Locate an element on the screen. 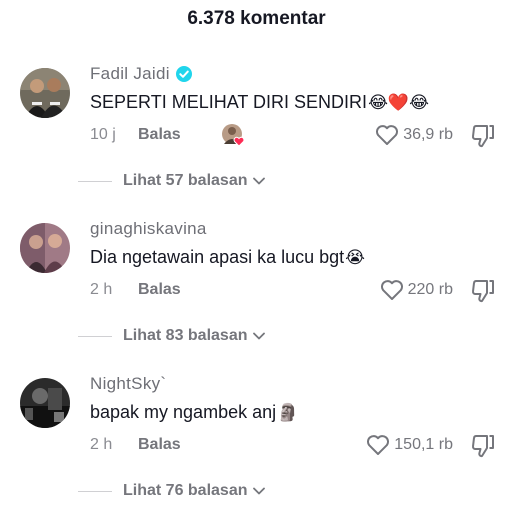  like-count: 220 rb is located at coordinates (430, 289).